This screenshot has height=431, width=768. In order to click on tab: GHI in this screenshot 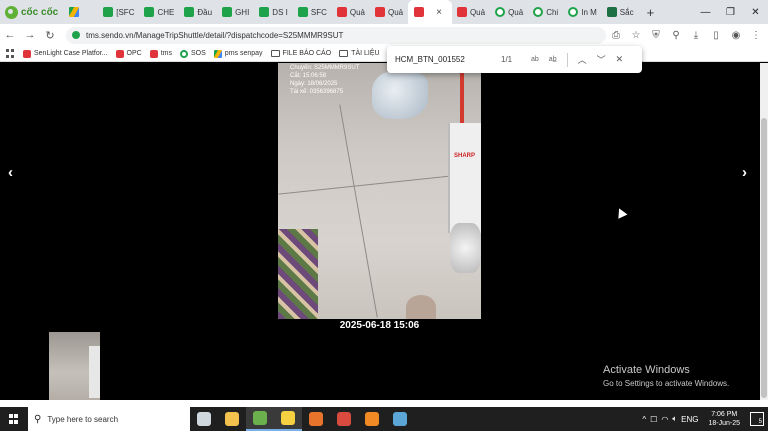, I will do `click(235, 12)`.